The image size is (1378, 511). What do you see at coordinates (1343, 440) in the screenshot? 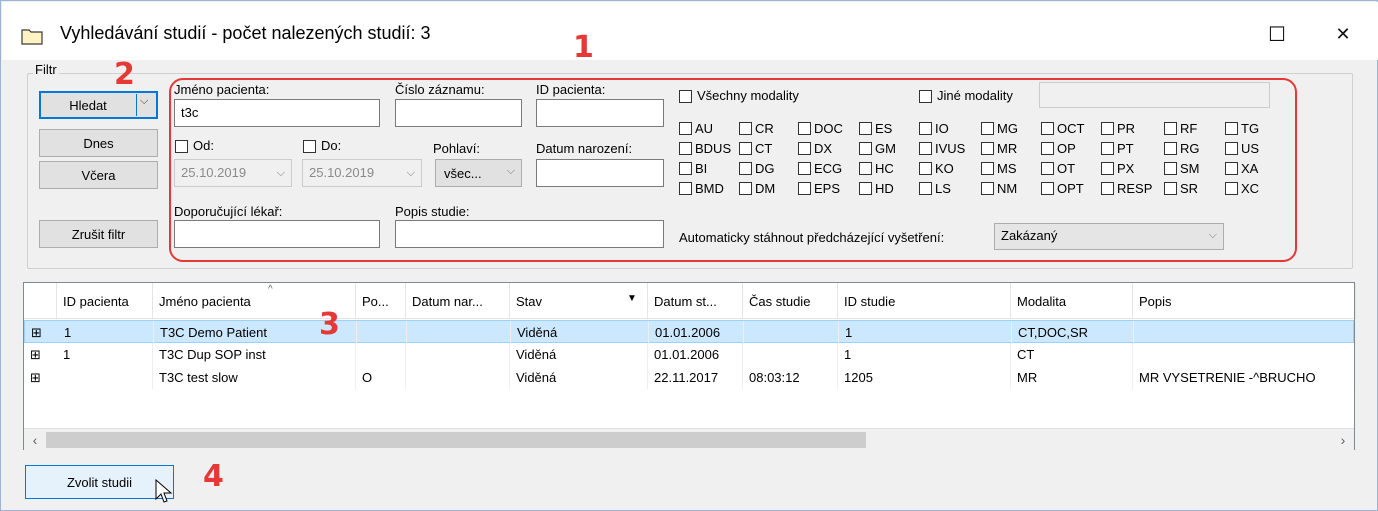
I see `scroll-right-icon: ›` at bounding box center [1343, 440].